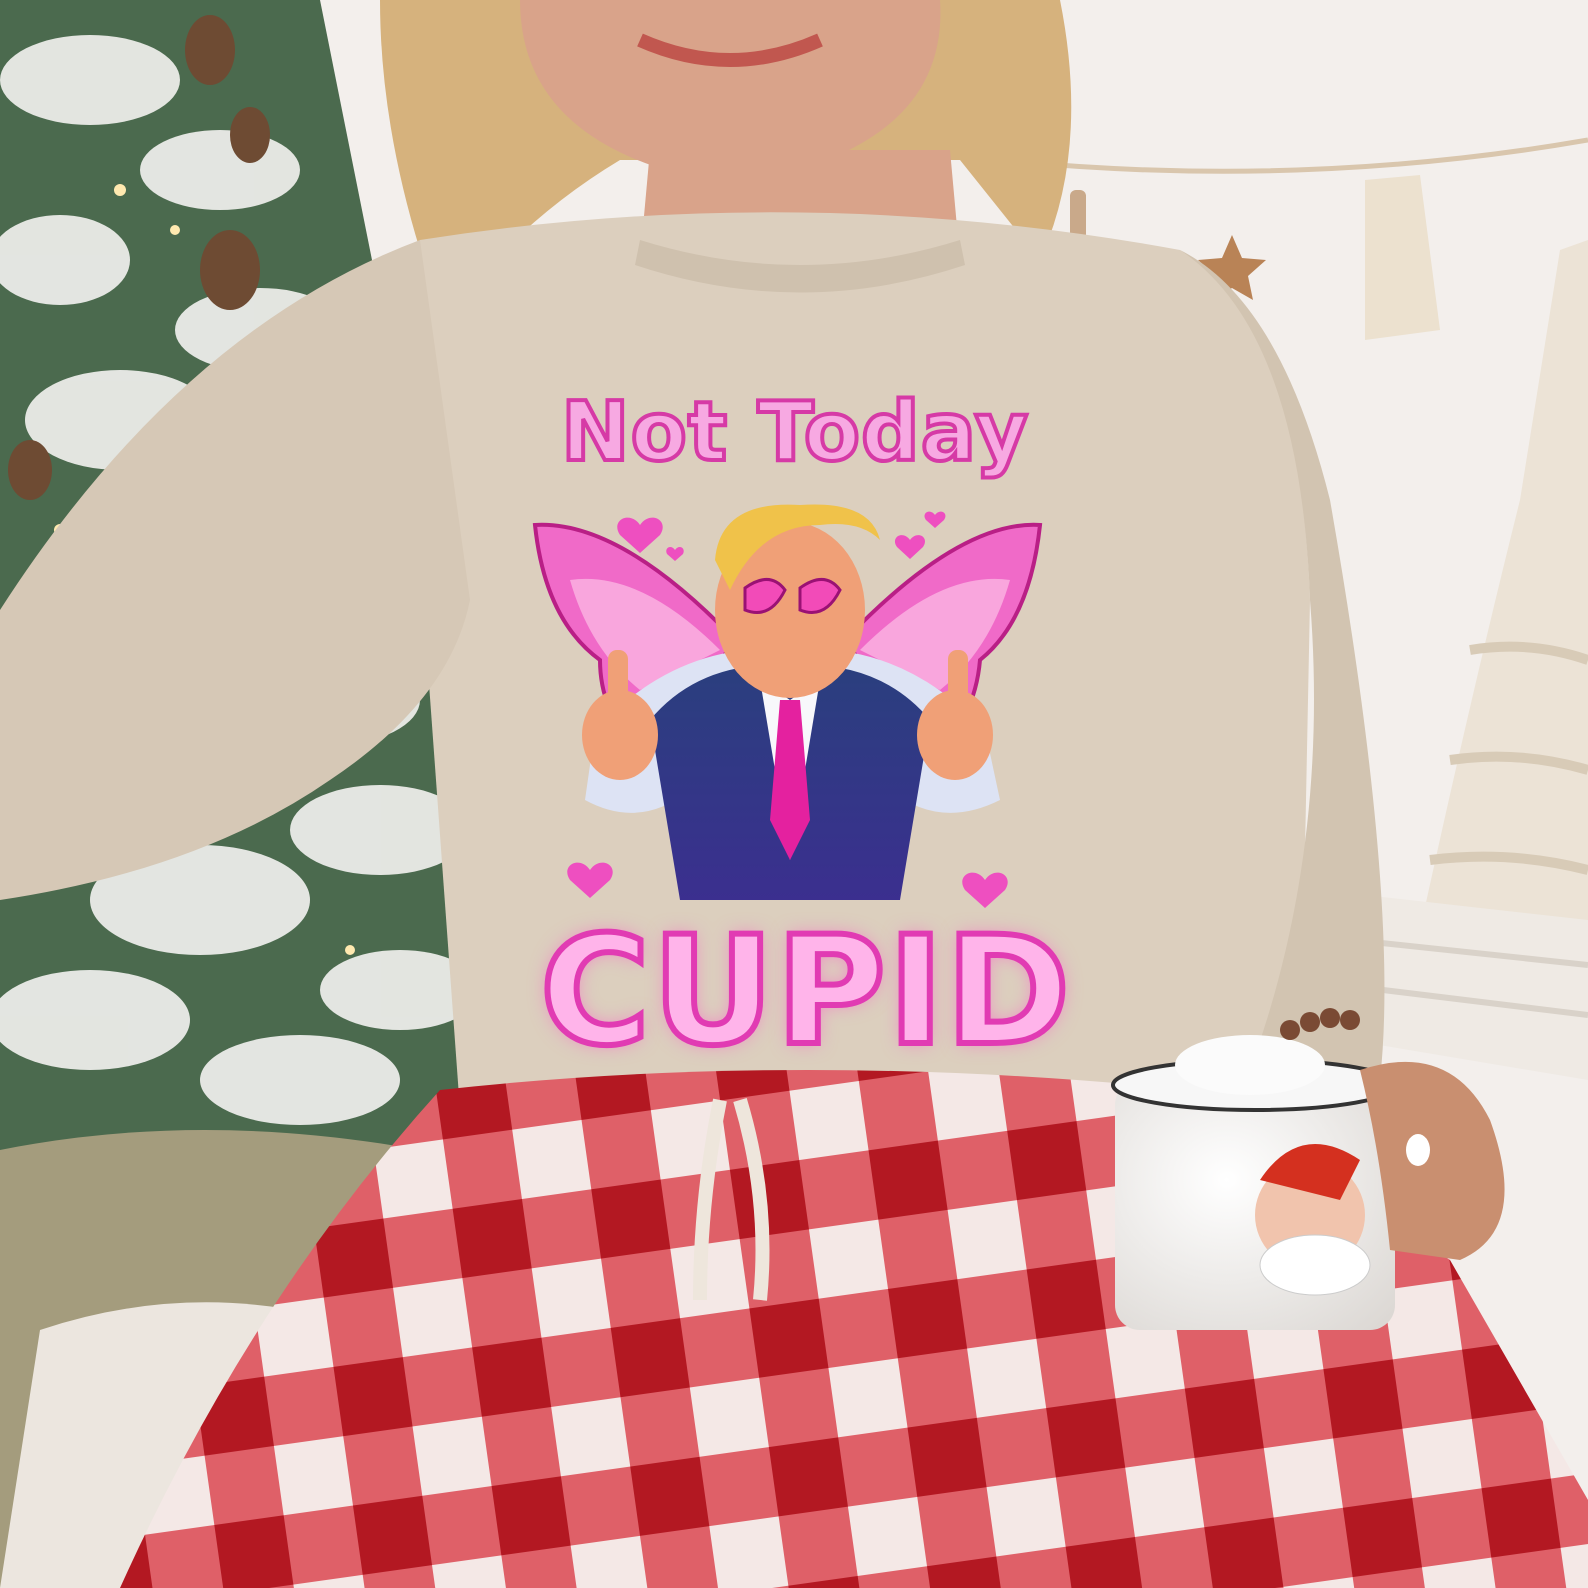  I want to click on print-text-not-today: Not Today, so click(794, 432).